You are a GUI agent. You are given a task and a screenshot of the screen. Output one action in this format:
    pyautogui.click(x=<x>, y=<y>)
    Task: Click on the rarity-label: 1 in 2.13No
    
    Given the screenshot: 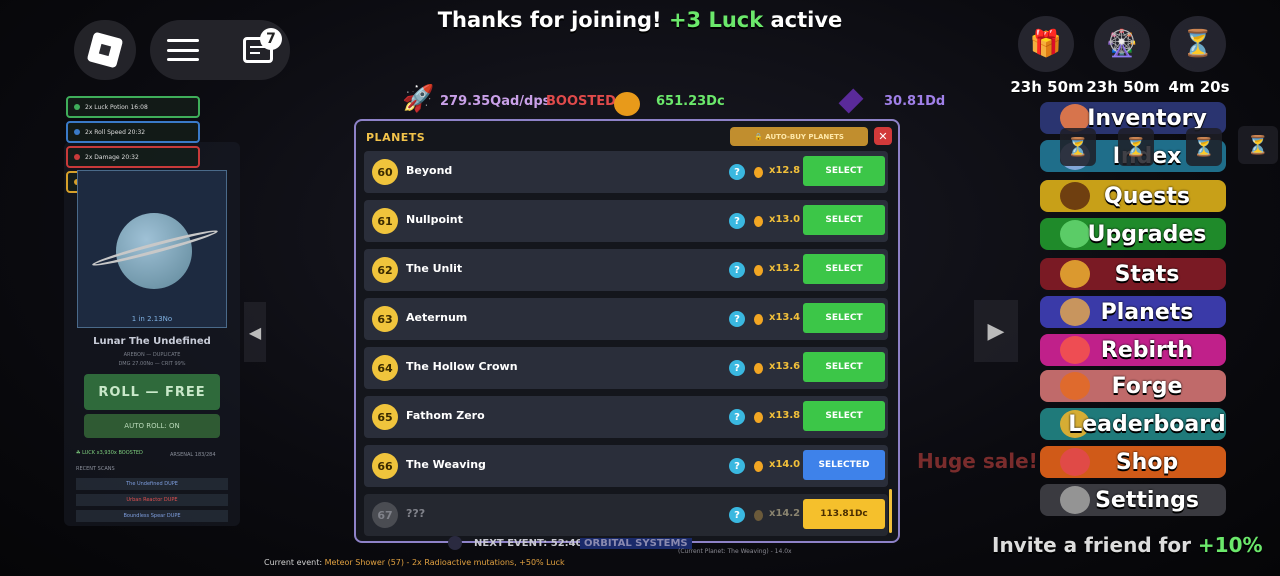 What is the action you would take?
    pyautogui.click(x=152, y=319)
    